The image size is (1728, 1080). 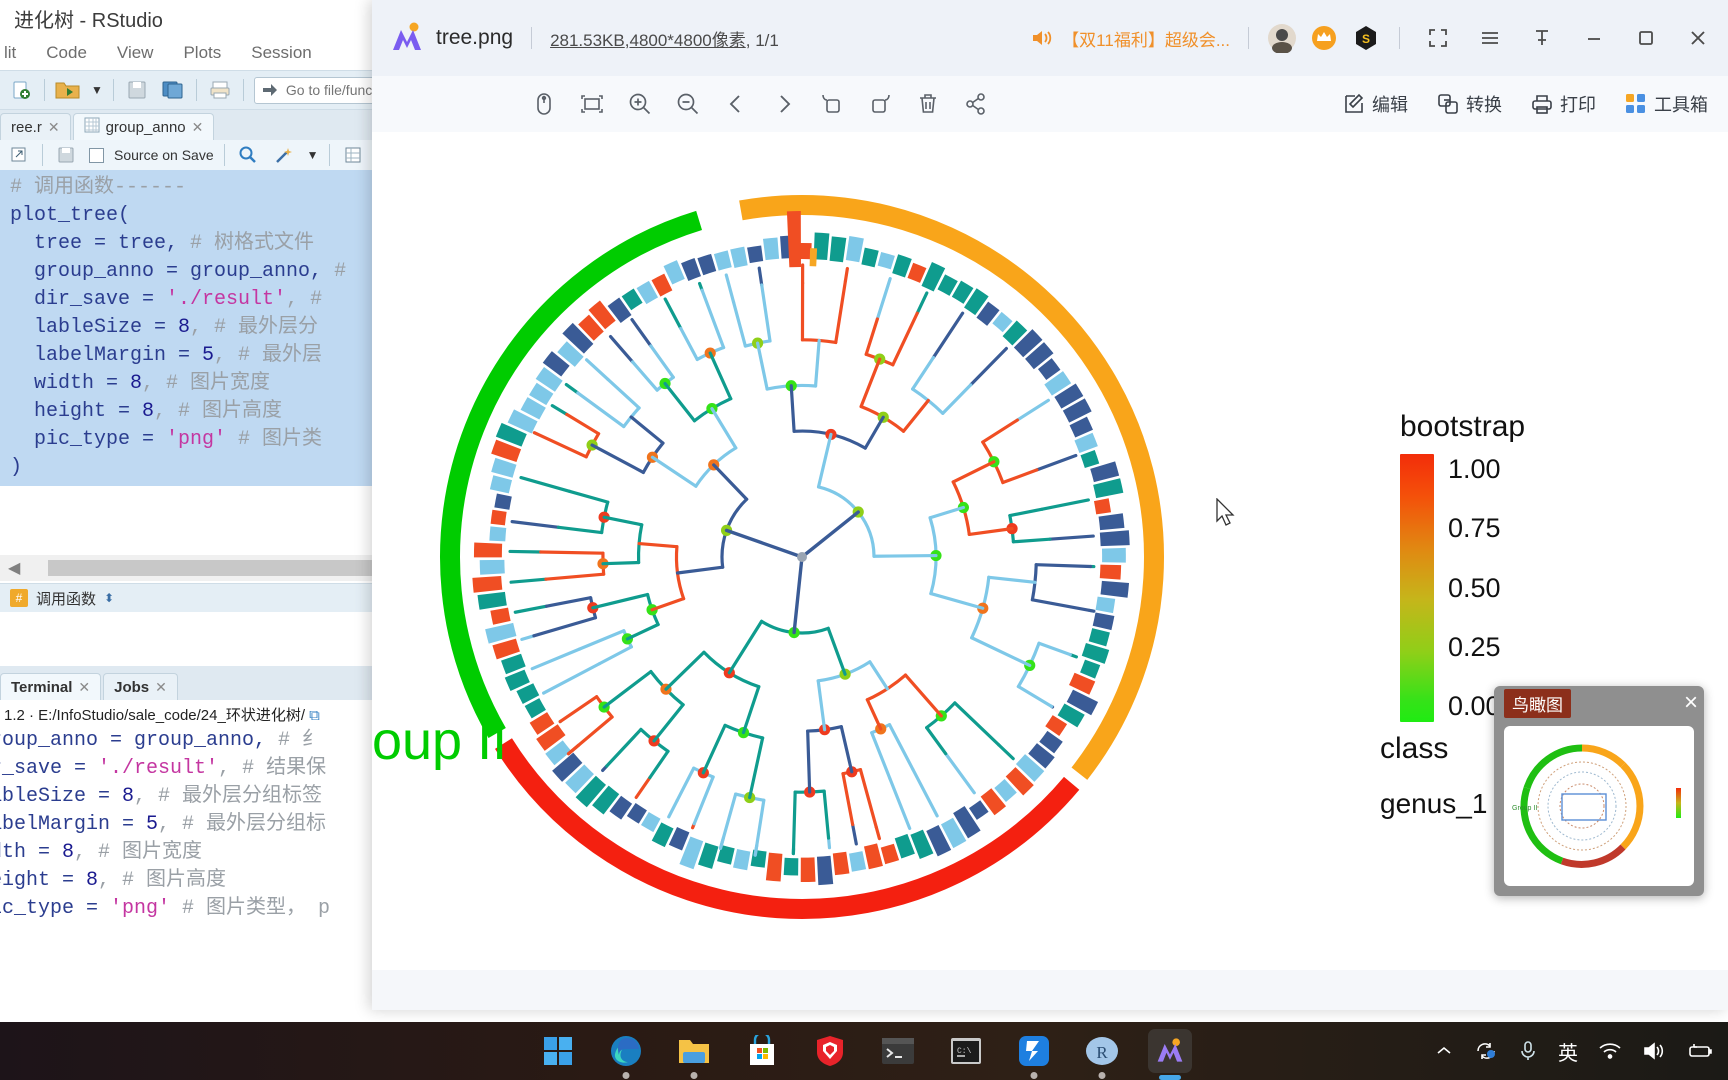 What do you see at coordinates (626, 1054) in the screenshot?
I see `edge-browser-icon` at bounding box center [626, 1054].